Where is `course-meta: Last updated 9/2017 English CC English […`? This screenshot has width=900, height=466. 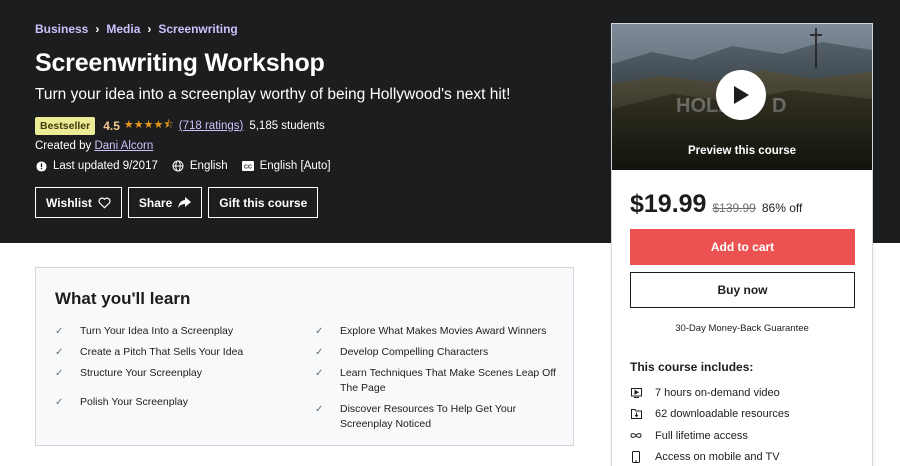 course-meta: Last updated 9/2017 English CC English [… is located at coordinates (190, 166).